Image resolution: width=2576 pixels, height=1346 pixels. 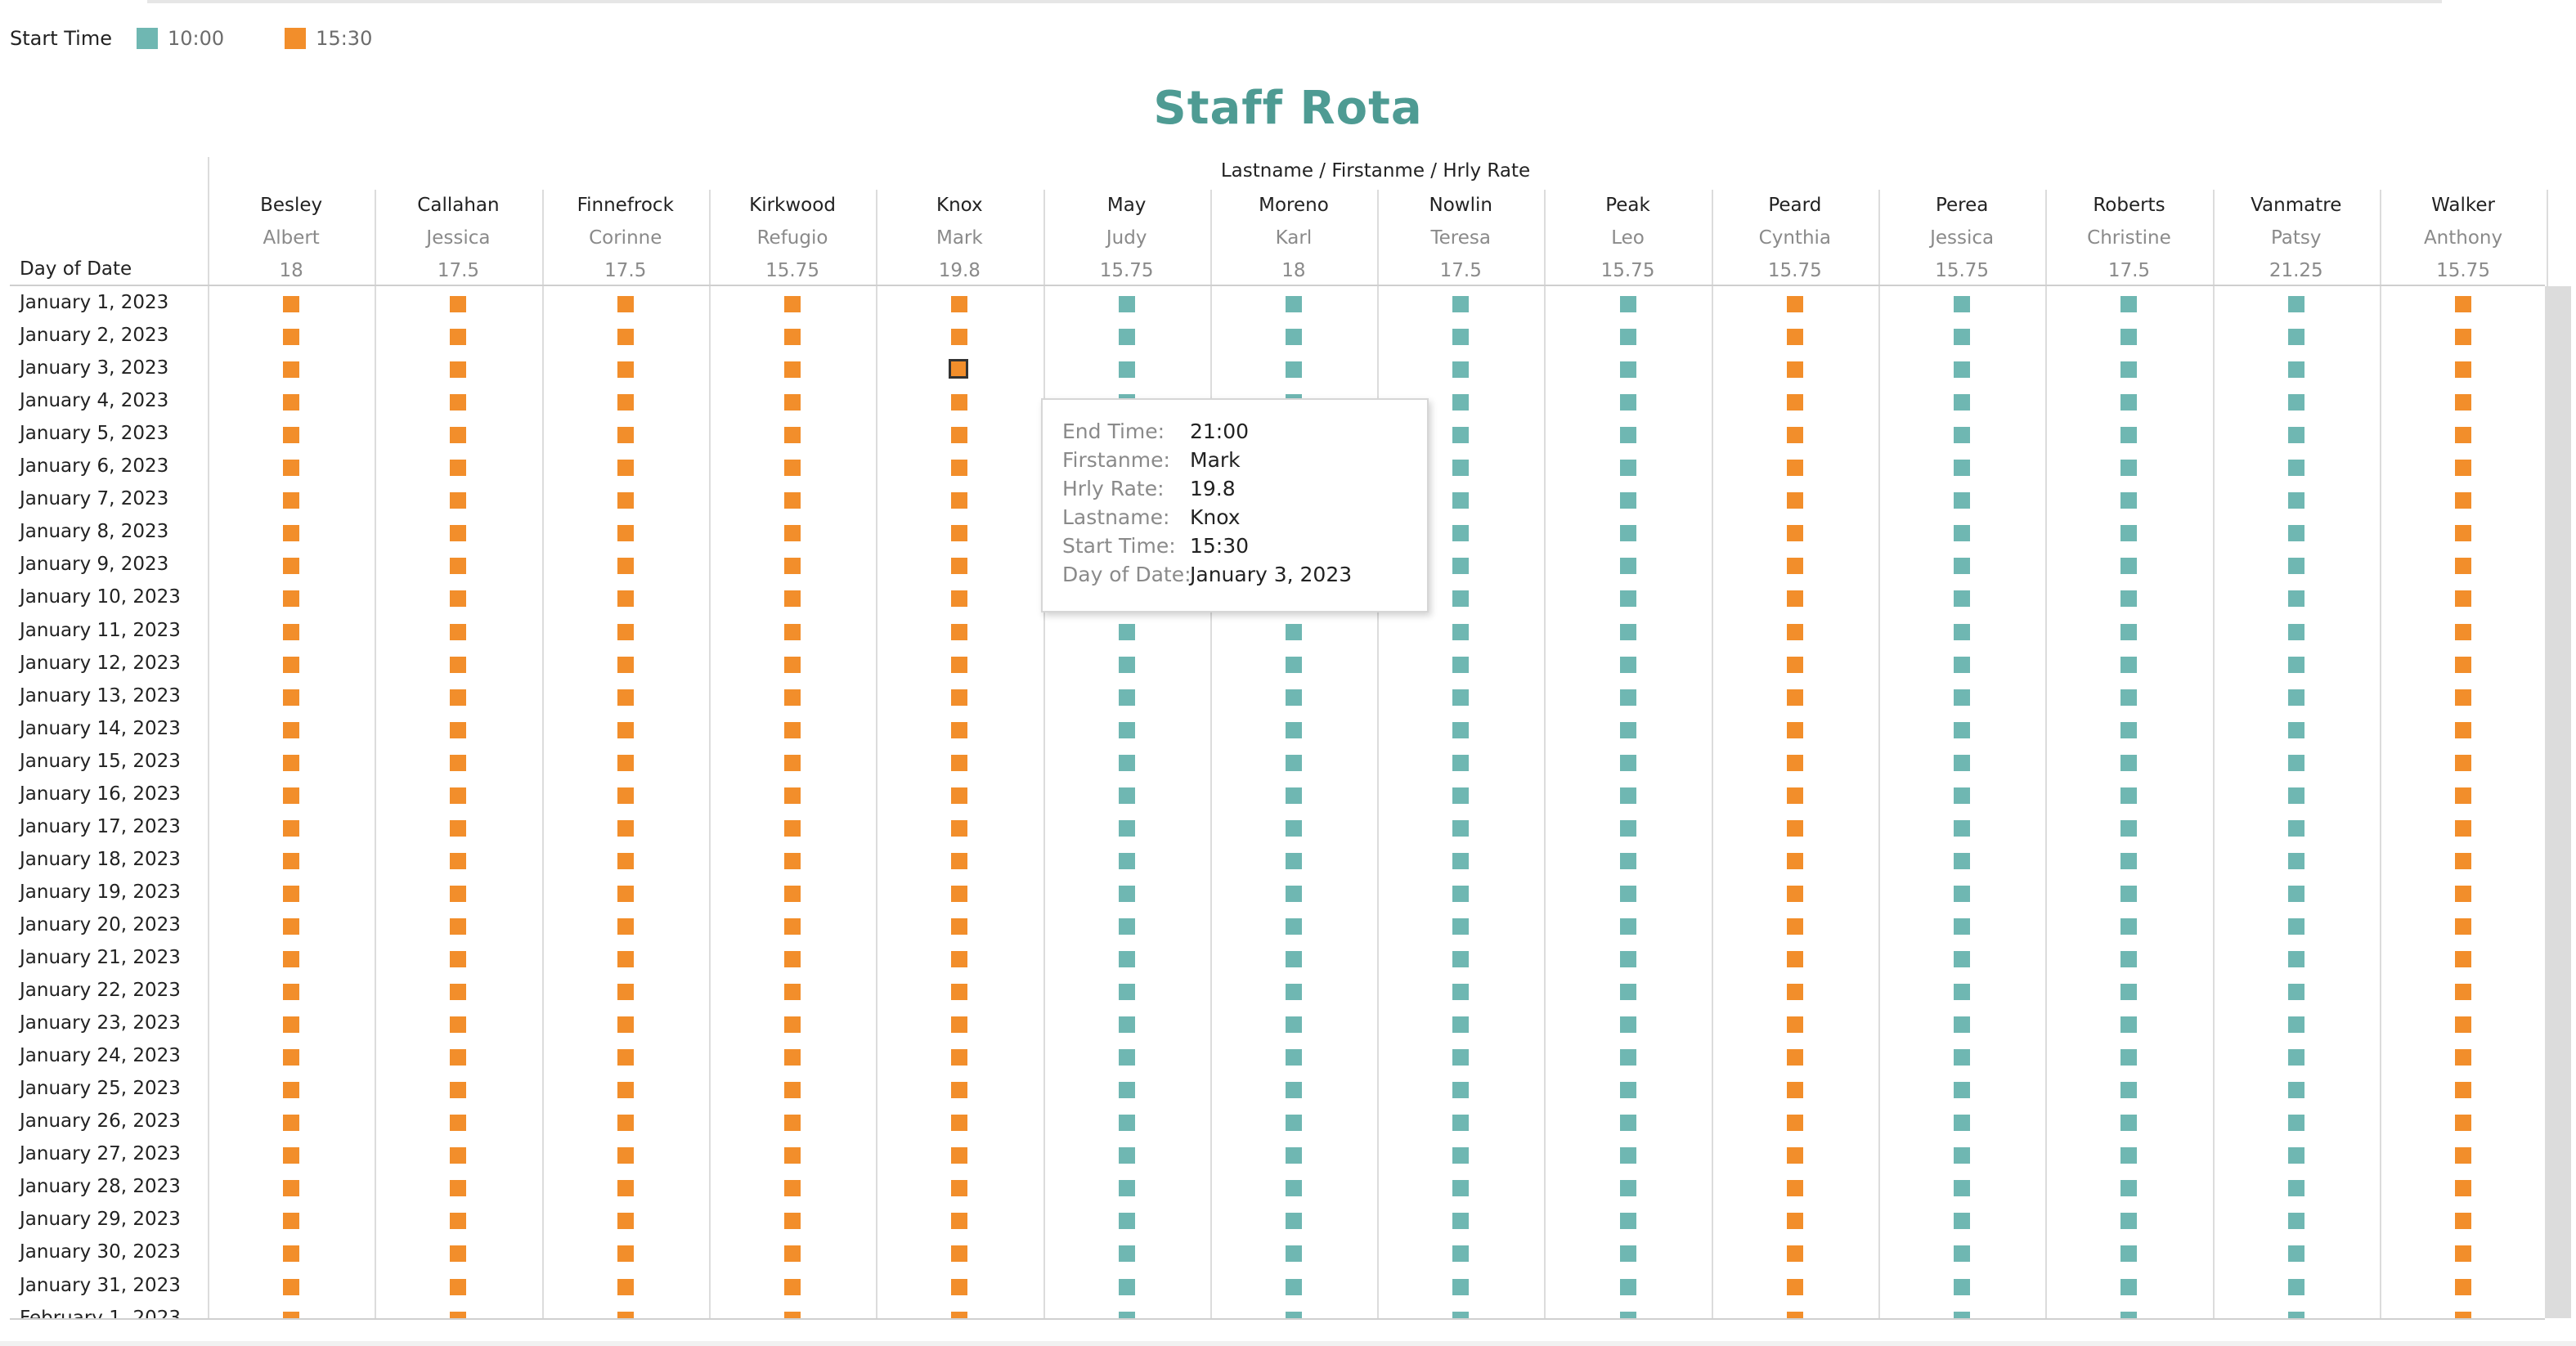 What do you see at coordinates (101, 1313) in the screenshot?
I see `row-label-date: February 1, 2023` at bounding box center [101, 1313].